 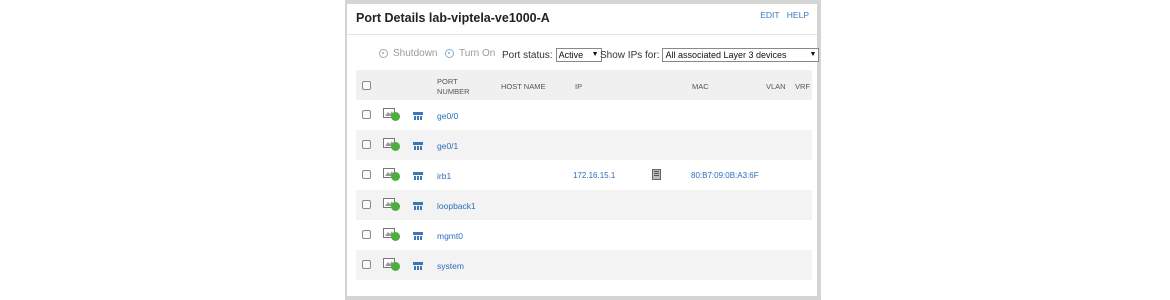 What do you see at coordinates (415, 53) in the screenshot?
I see `shutdown-label: Shutdown` at bounding box center [415, 53].